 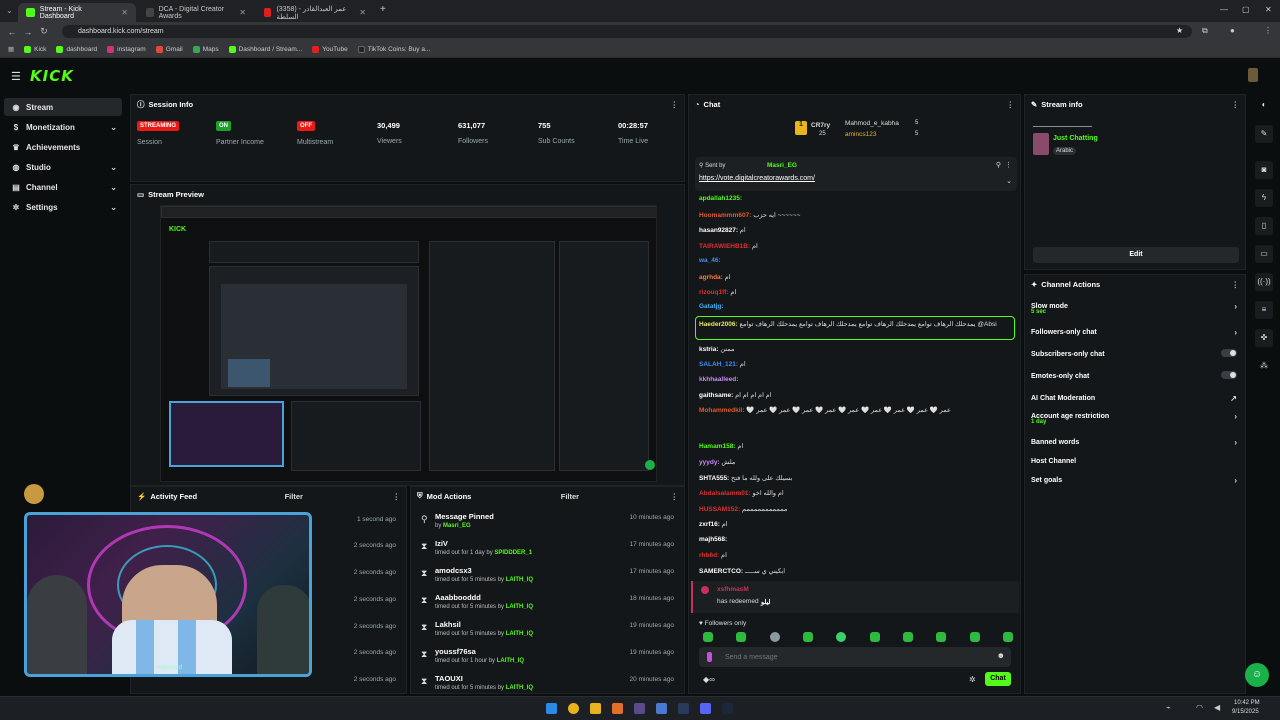 What do you see at coordinates (1134, 306) in the screenshot?
I see `action-slow-mode: Slow mode 5 sec ›` at bounding box center [1134, 306].